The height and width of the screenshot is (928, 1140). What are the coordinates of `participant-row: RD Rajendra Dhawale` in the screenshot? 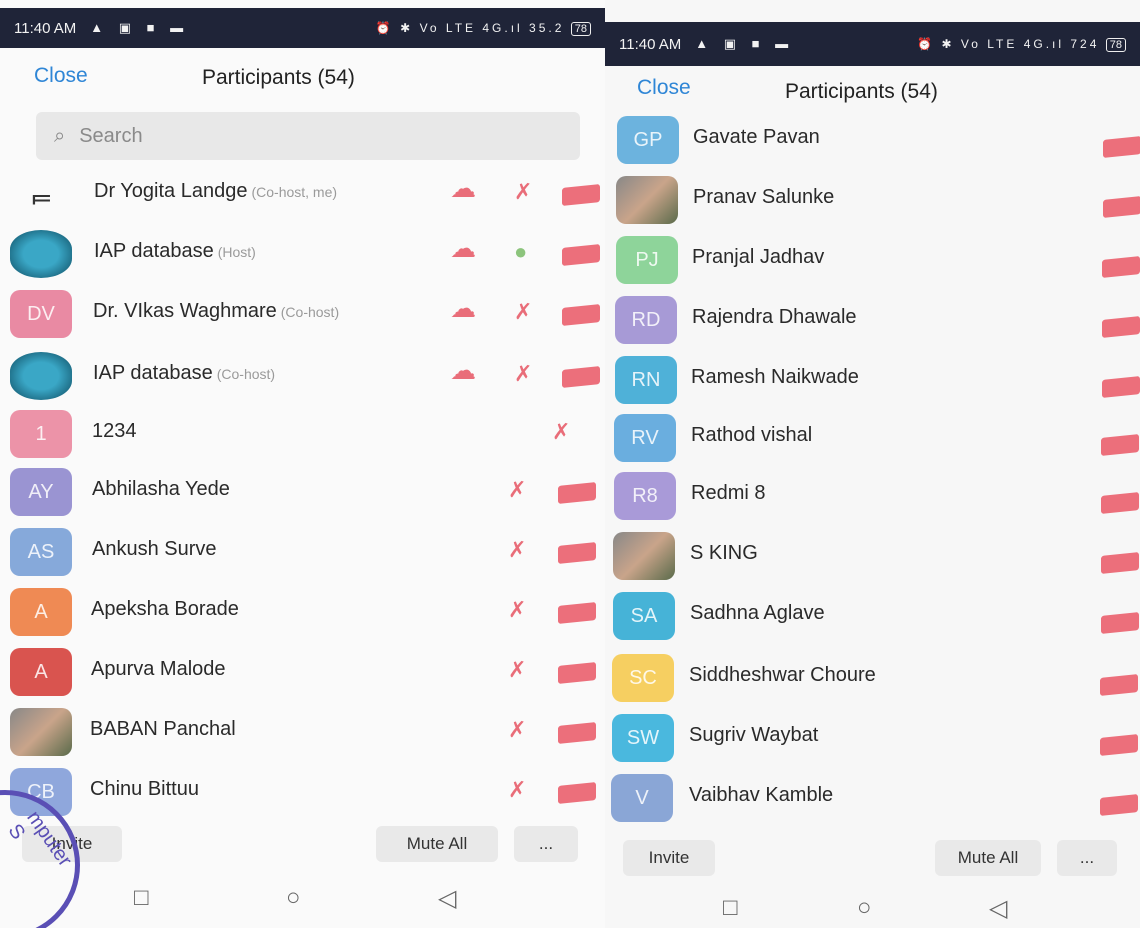 It's located at (872, 320).